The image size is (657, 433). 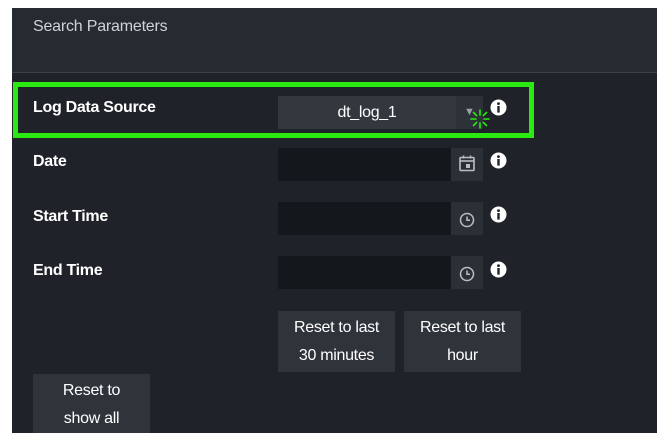 I want to click on reset-last-30-minutes-button: Reset to last 30 minutes, so click(x=336, y=341).